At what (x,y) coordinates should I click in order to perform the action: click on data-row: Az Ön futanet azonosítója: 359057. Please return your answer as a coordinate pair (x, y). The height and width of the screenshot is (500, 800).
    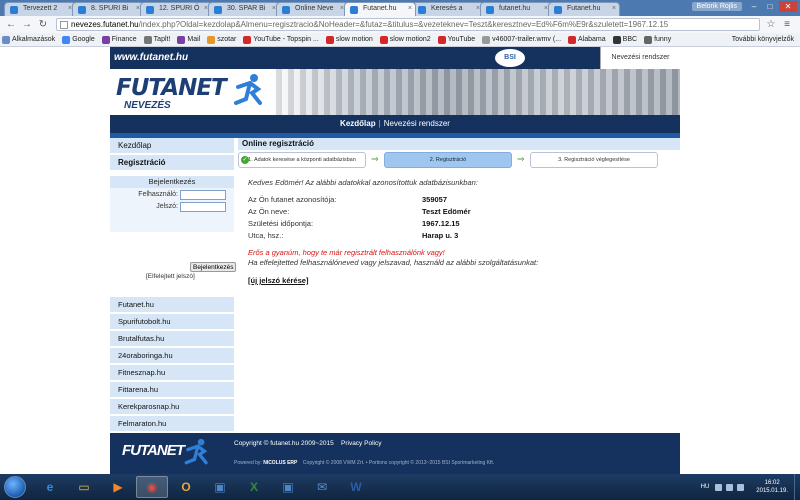
    Looking at the image, I should click on (408, 200).